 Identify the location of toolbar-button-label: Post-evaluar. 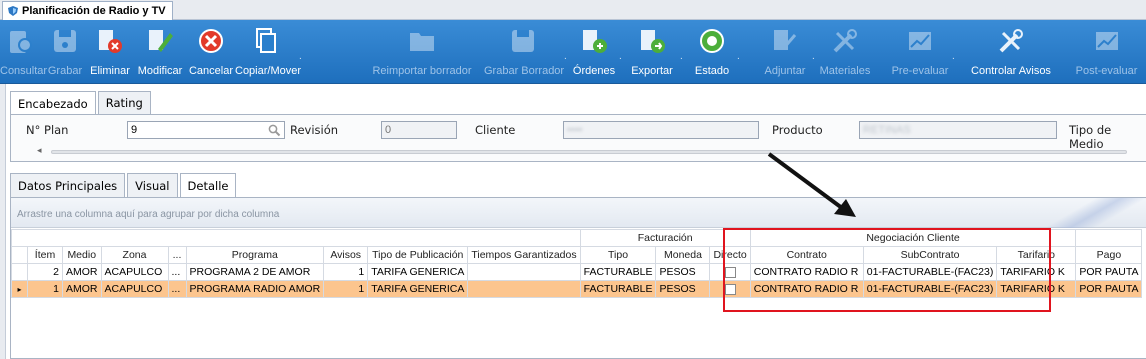
(1106, 71).